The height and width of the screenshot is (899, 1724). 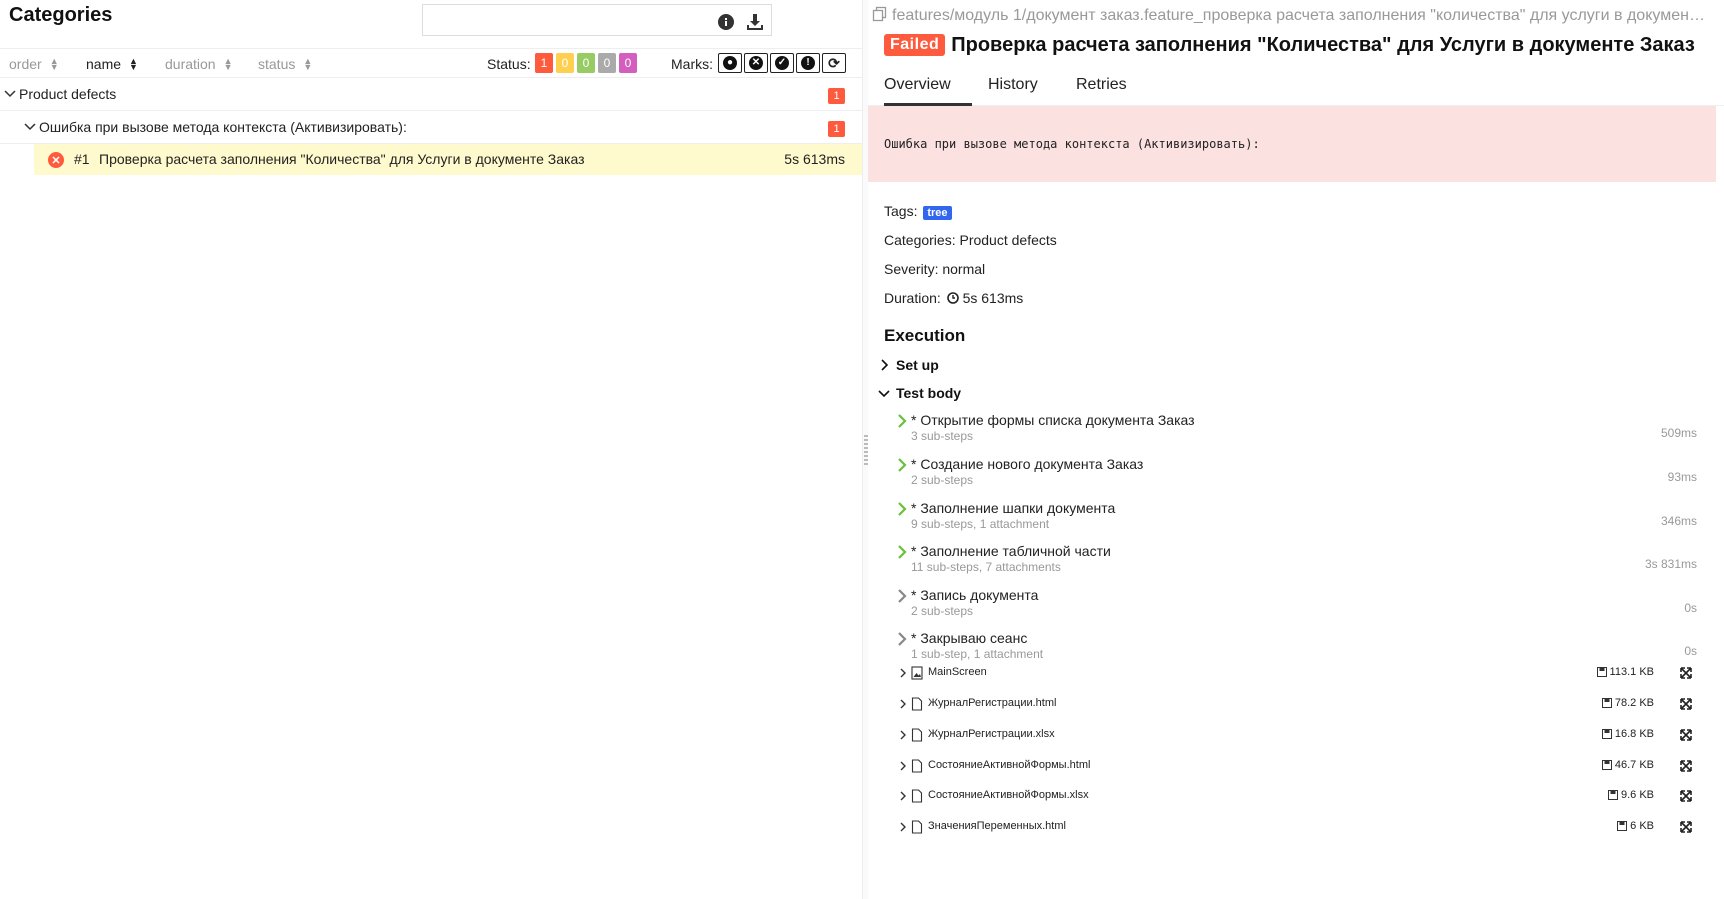 I want to click on attachment-size: 46.7 KB, so click(x=1627, y=765).